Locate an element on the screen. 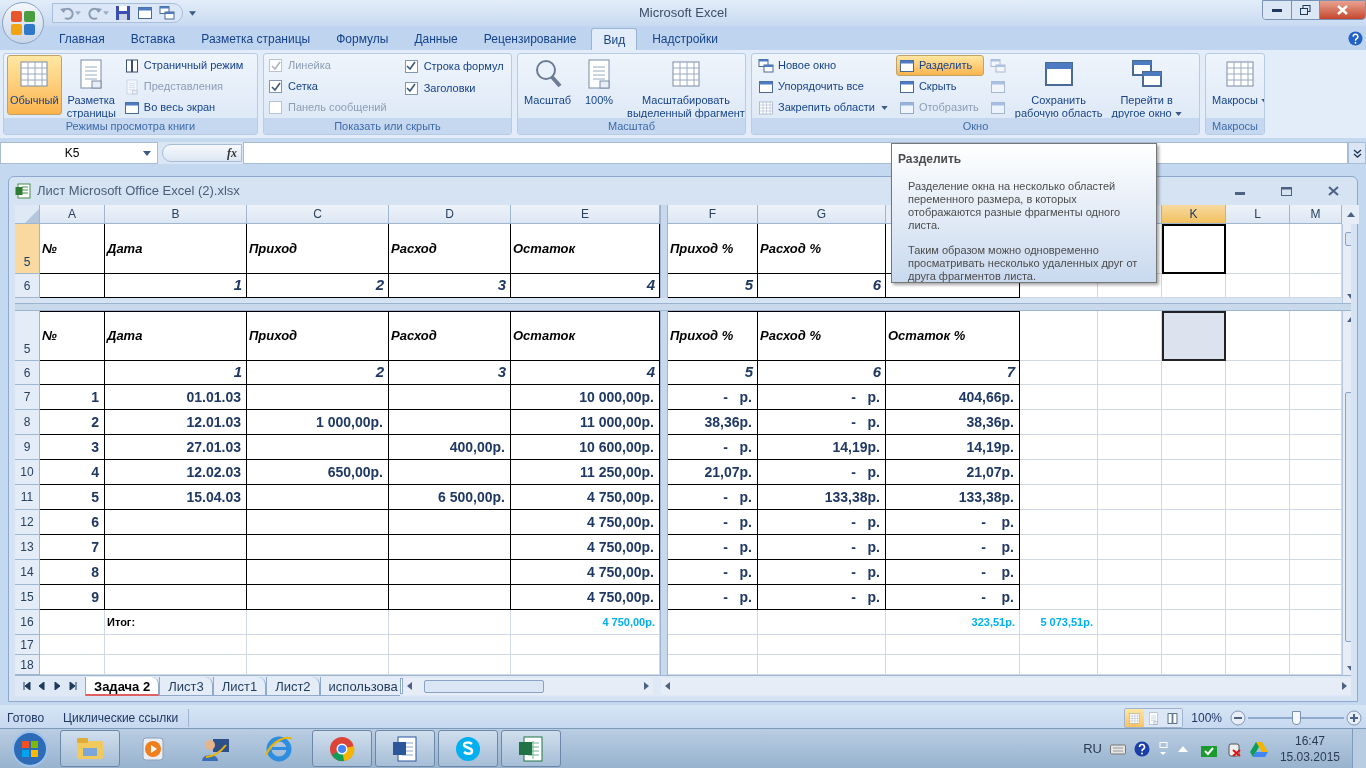 The height and width of the screenshot is (768, 1366). tooltip-text: Разделение окна на несколько областей переменного размера, в которых отображаются разные фрагменты одного листа. is located at coordinates (1014, 206).